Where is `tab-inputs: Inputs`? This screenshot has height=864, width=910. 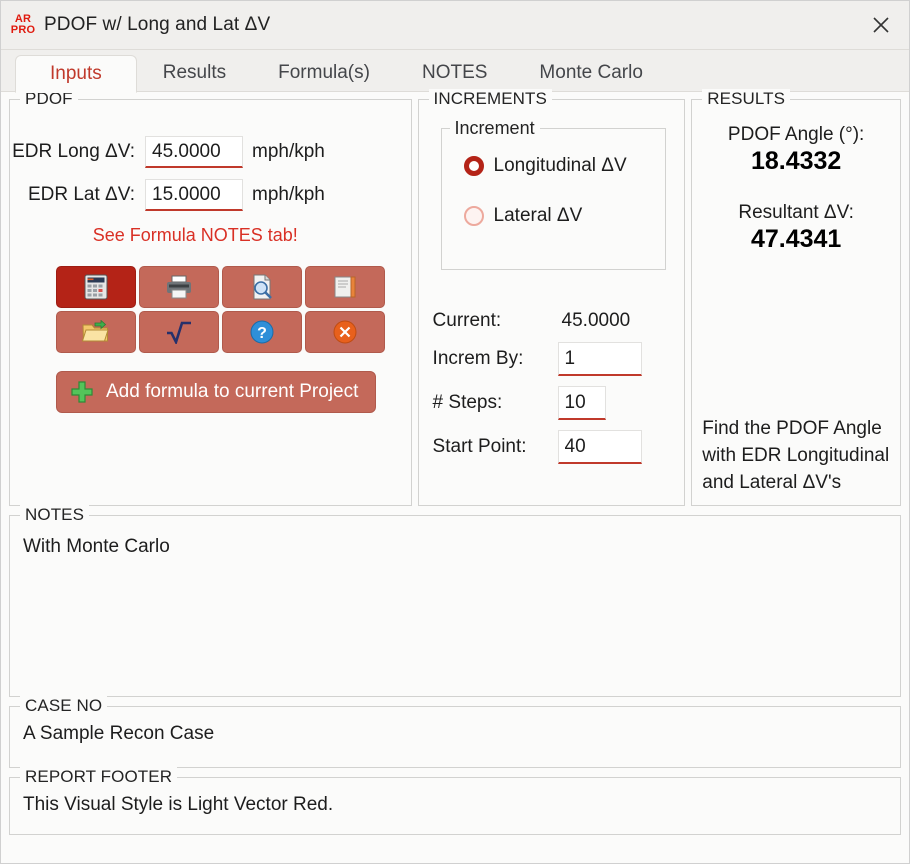
tab-inputs: Inputs is located at coordinates (76, 74).